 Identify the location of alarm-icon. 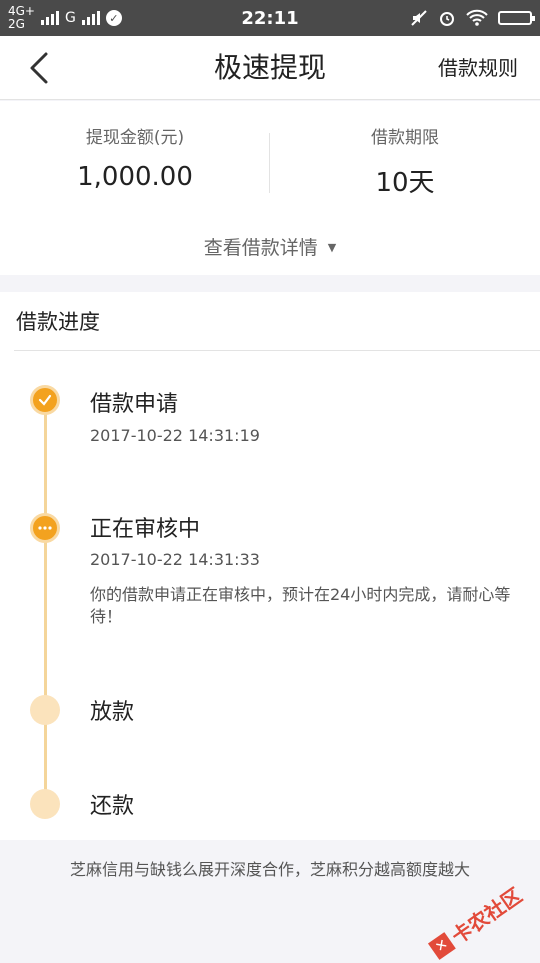
(447, 19).